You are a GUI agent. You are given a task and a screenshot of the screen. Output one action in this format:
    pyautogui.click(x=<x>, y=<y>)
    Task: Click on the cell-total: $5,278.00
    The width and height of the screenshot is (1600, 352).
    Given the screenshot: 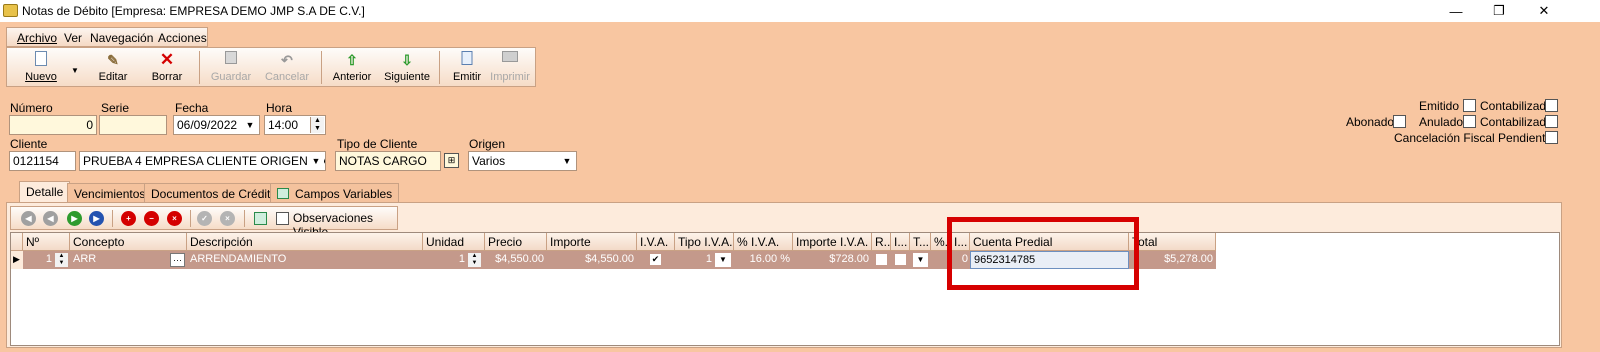 What is the action you would take?
    pyautogui.click(x=1172, y=260)
    